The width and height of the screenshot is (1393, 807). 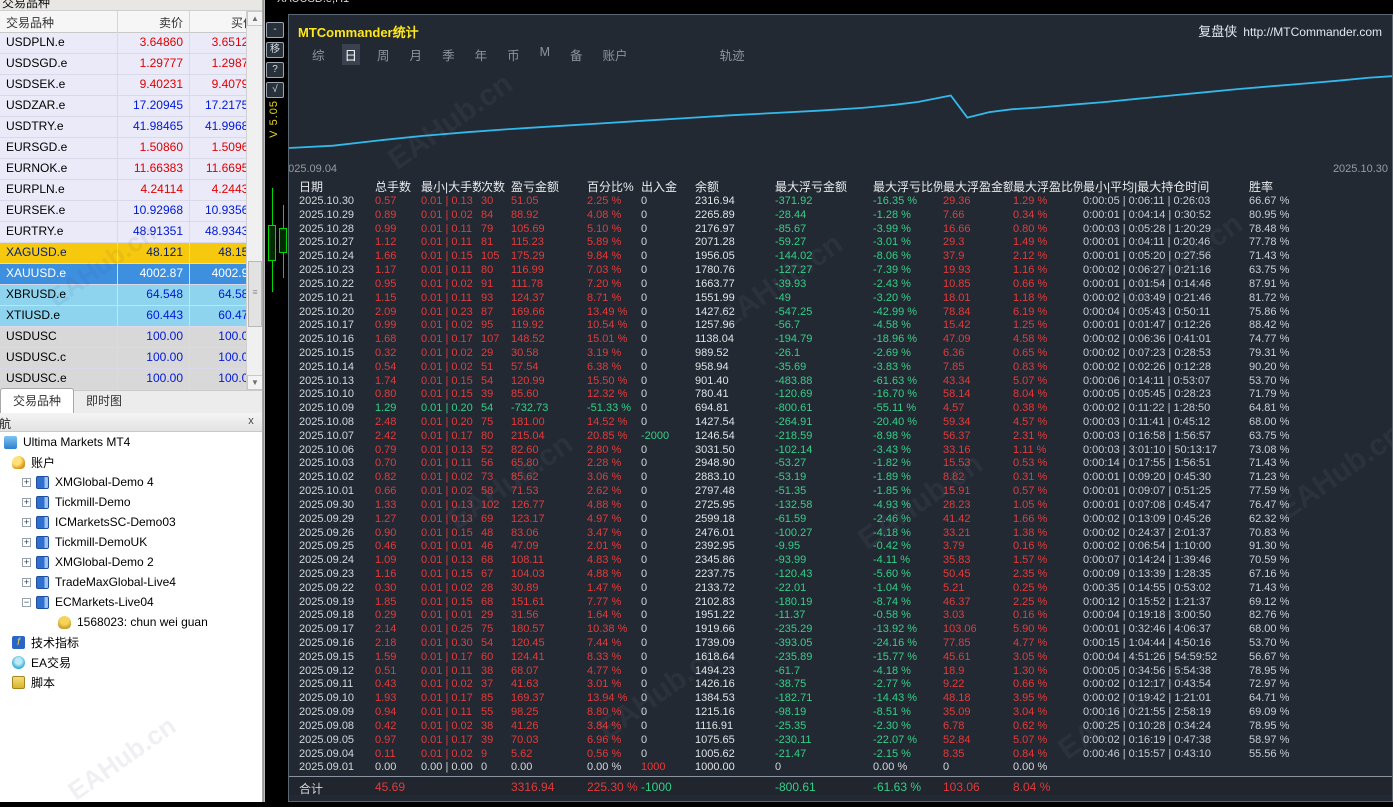 I want to click on market-watch-row: USDZAR.e17.2094517.21757, so click(x=131, y=106).